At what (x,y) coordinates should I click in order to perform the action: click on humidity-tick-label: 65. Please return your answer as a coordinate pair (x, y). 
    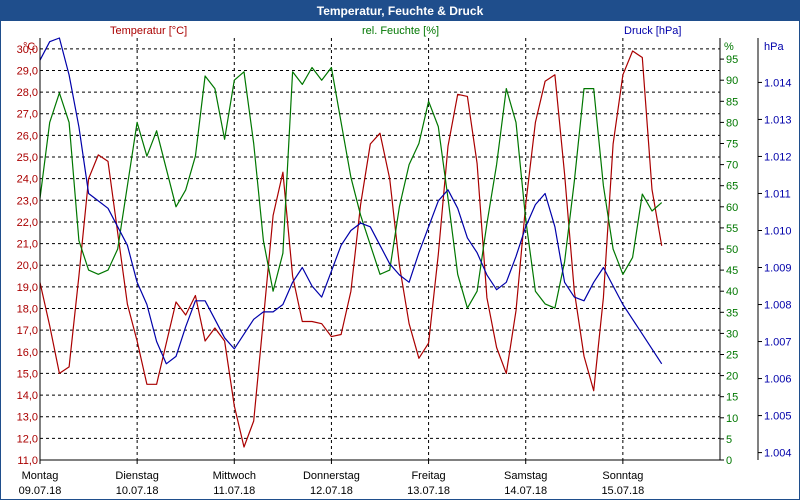
    Looking at the image, I should click on (732, 187).